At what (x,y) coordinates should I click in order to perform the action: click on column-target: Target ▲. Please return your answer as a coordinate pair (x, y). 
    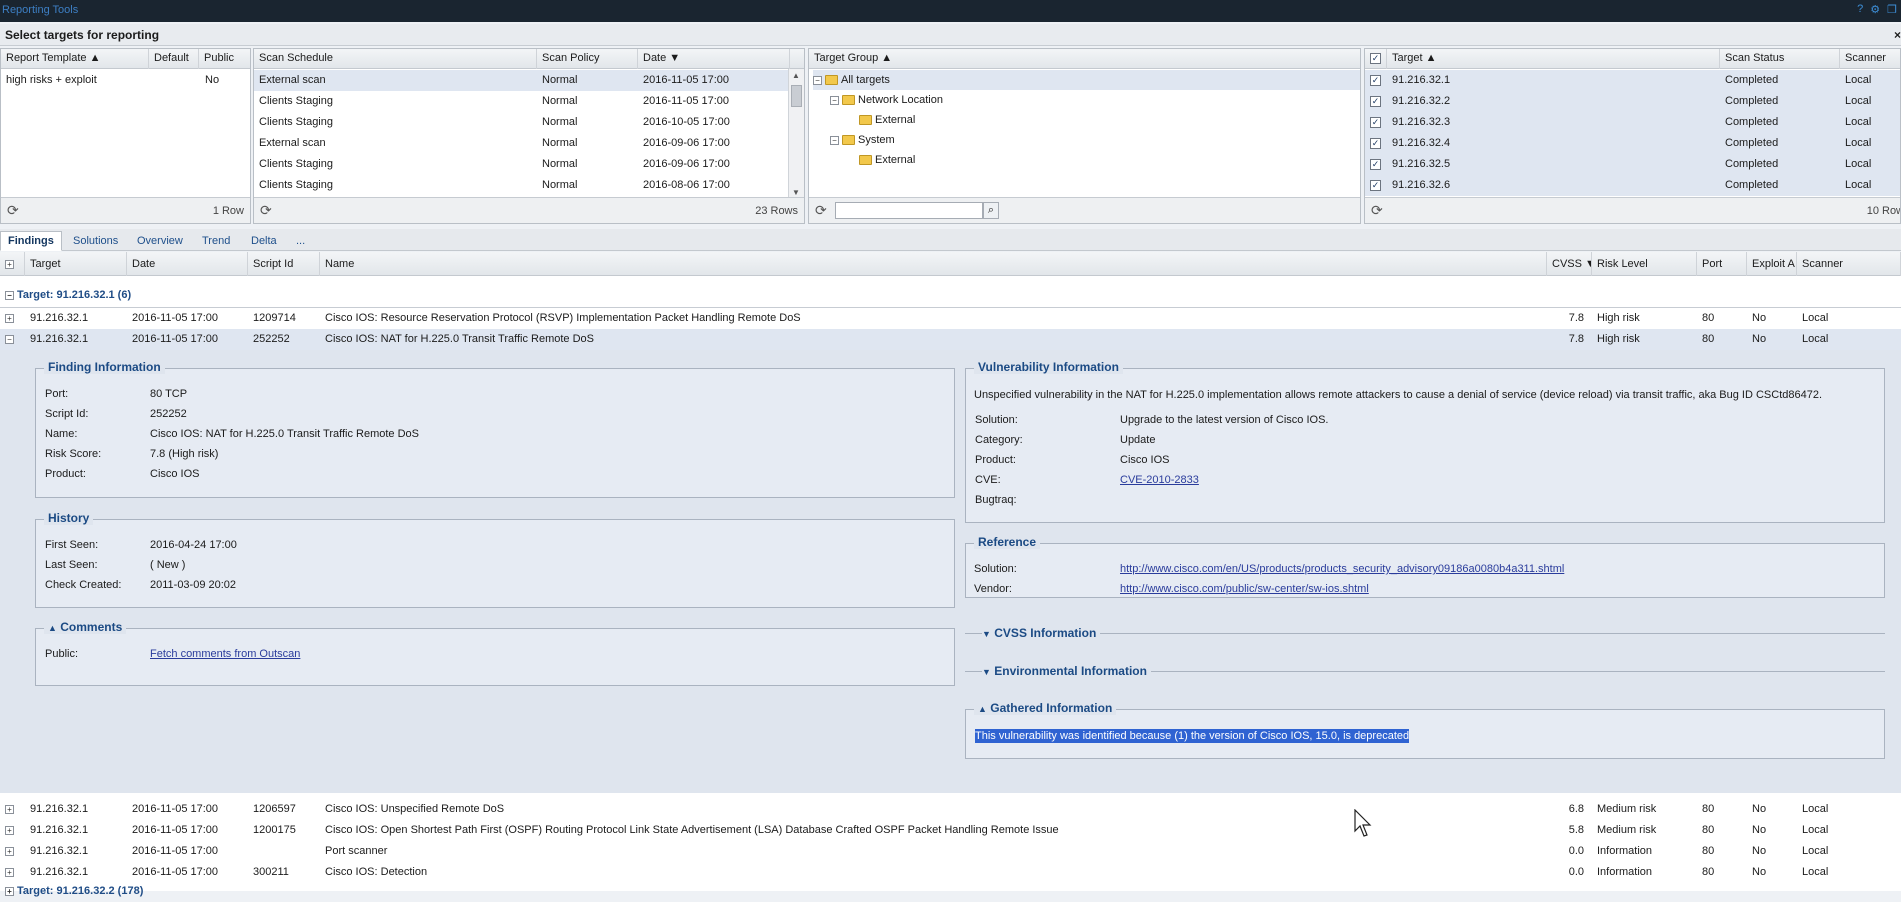
    Looking at the image, I should click on (1553, 59).